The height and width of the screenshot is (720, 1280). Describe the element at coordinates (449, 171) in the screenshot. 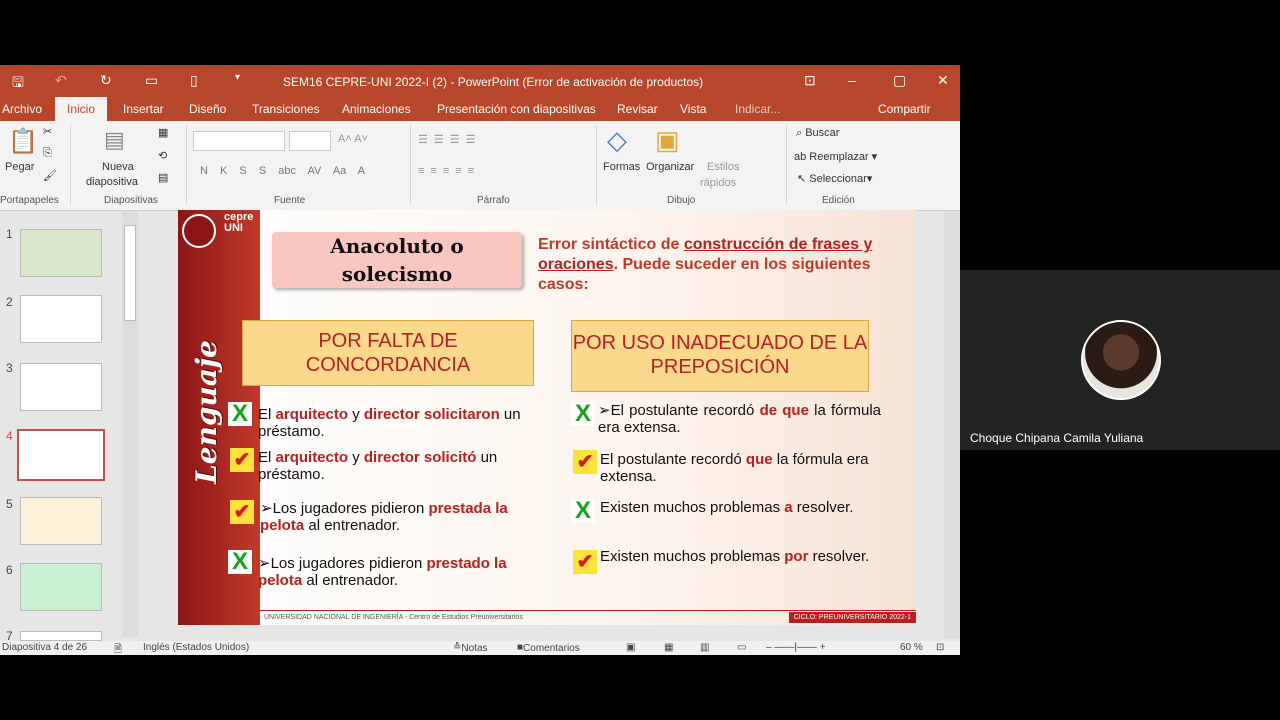

I see `align-buttons: ≡≡≡≡≡` at that location.